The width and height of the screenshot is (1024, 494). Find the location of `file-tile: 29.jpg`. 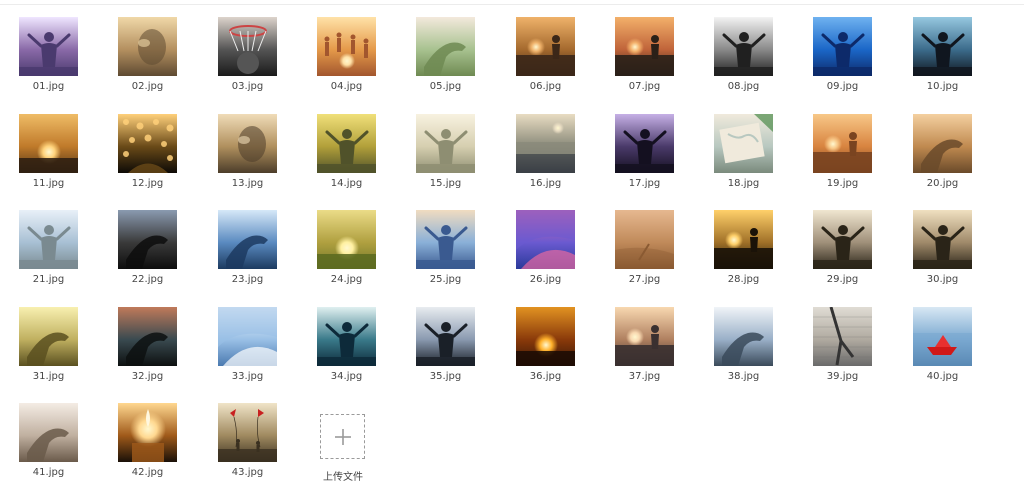

file-tile: 29.jpg is located at coordinates (843, 250).